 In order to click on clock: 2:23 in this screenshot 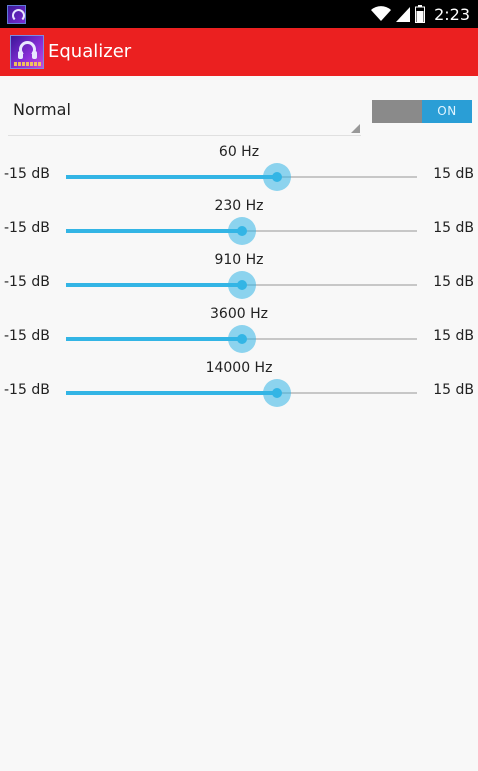, I will do `click(452, 14)`.